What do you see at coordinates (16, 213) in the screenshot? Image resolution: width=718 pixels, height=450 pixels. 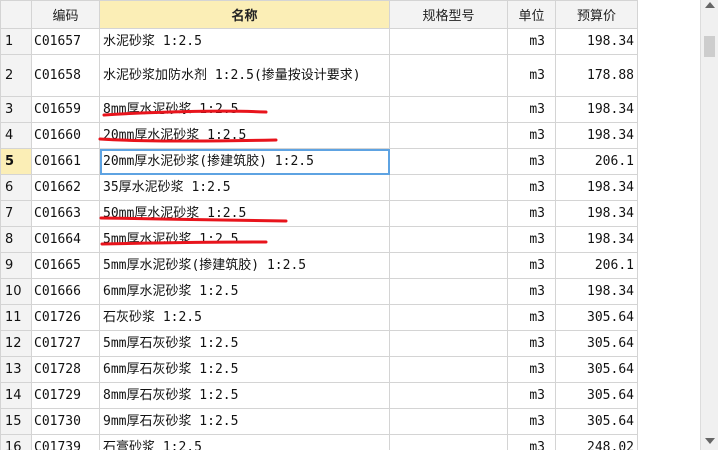 I see `row-number-cell: 7` at bounding box center [16, 213].